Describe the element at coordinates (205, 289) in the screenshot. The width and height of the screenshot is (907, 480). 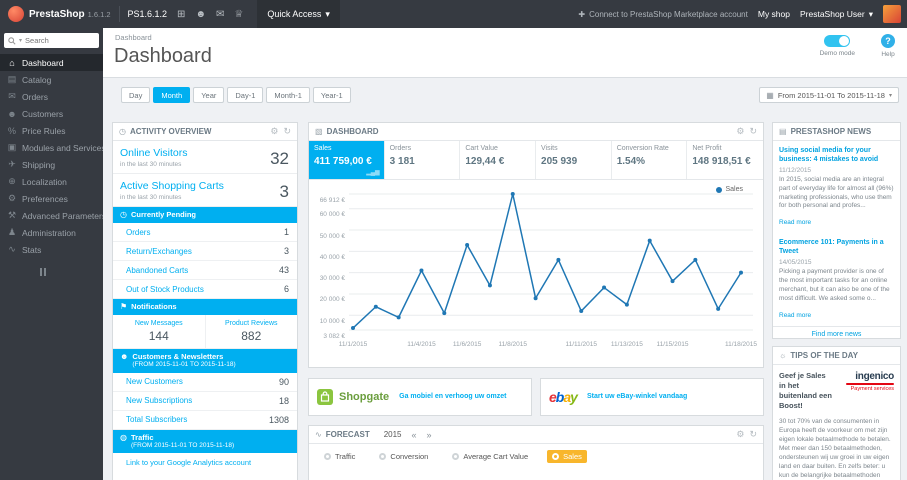
I see `out-of-stock-row: Out of Stock Products 6` at that location.